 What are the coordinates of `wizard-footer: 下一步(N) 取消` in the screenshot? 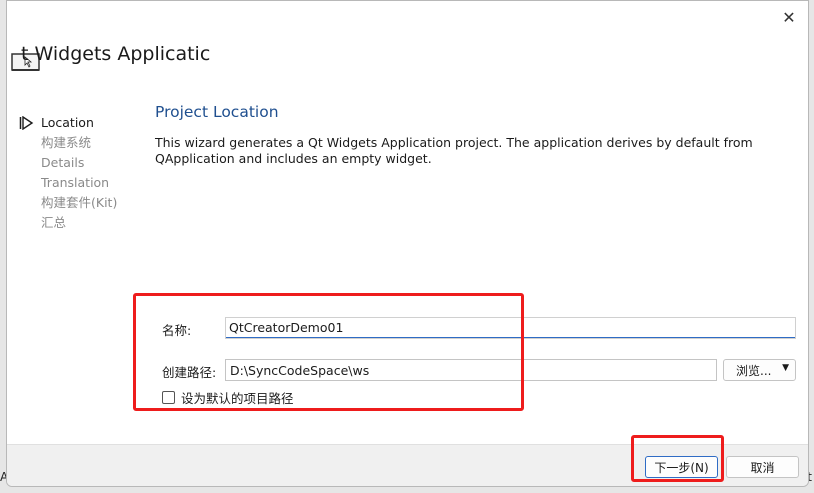 It's located at (407, 465).